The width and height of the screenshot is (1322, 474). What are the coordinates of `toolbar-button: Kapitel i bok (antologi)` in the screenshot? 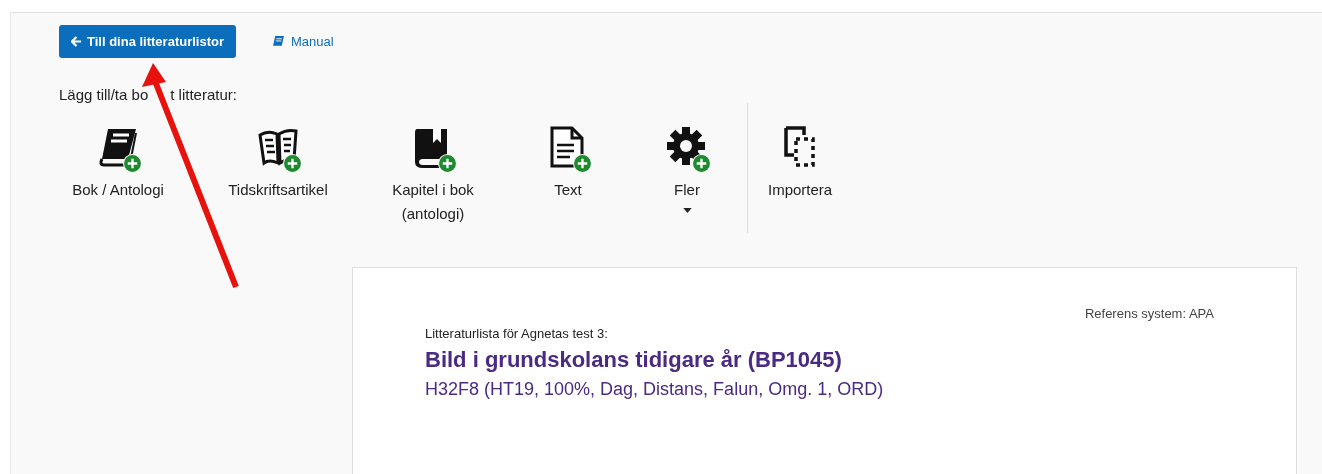 It's located at (433, 170).